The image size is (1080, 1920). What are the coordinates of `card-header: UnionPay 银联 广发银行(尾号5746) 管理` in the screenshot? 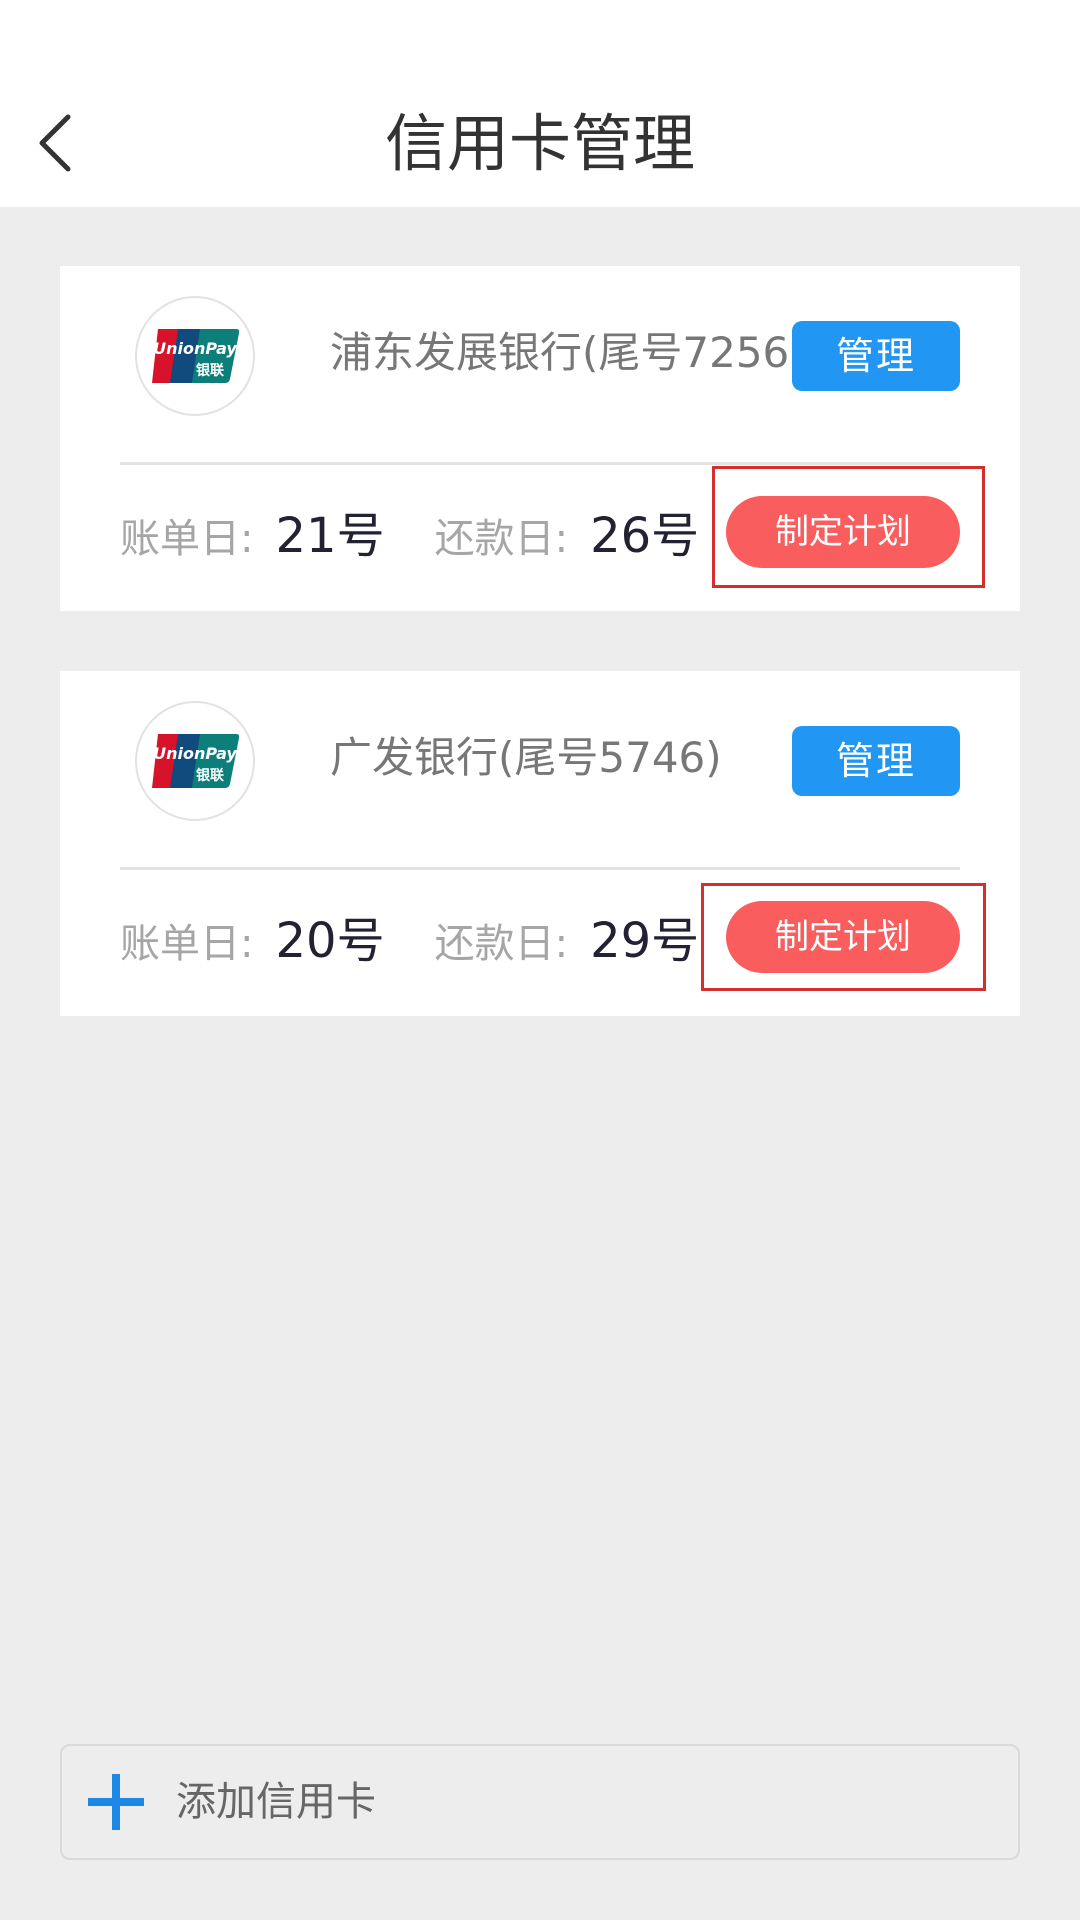 It's located at (540, 771).